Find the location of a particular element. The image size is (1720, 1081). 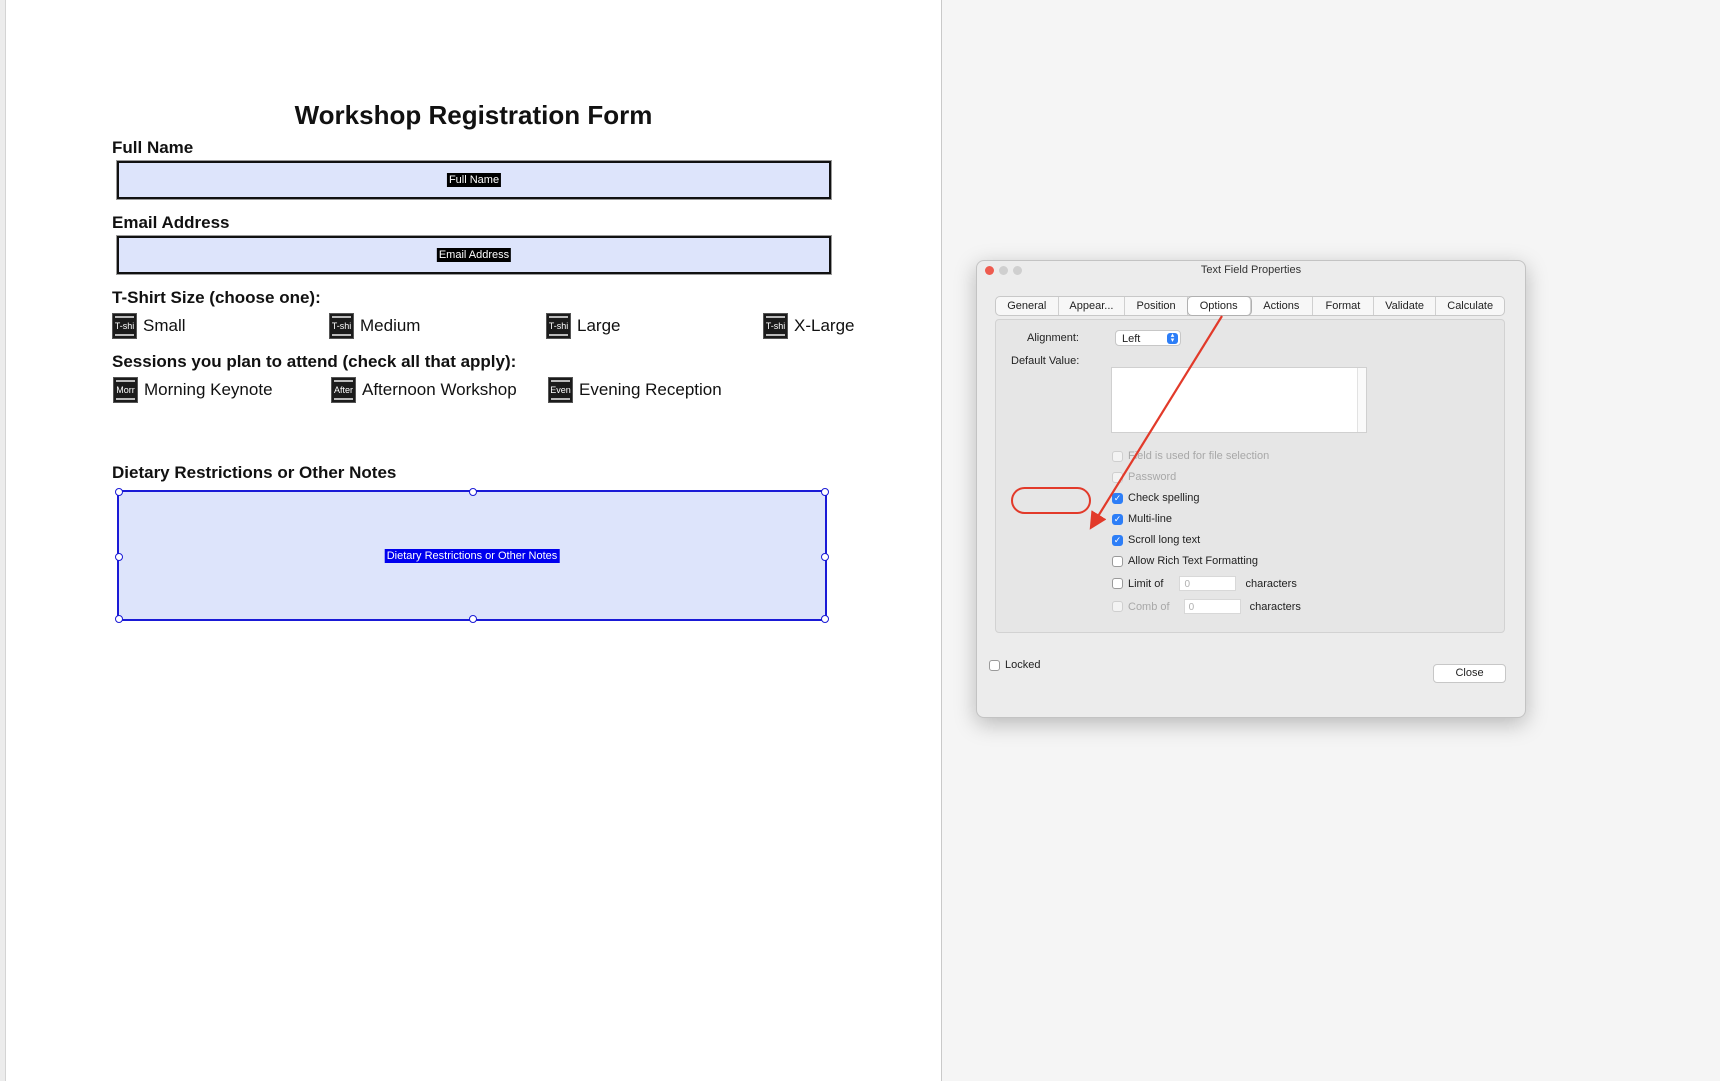

tshirt-option-small: T-shi Small is located at coordinates (149, 326).